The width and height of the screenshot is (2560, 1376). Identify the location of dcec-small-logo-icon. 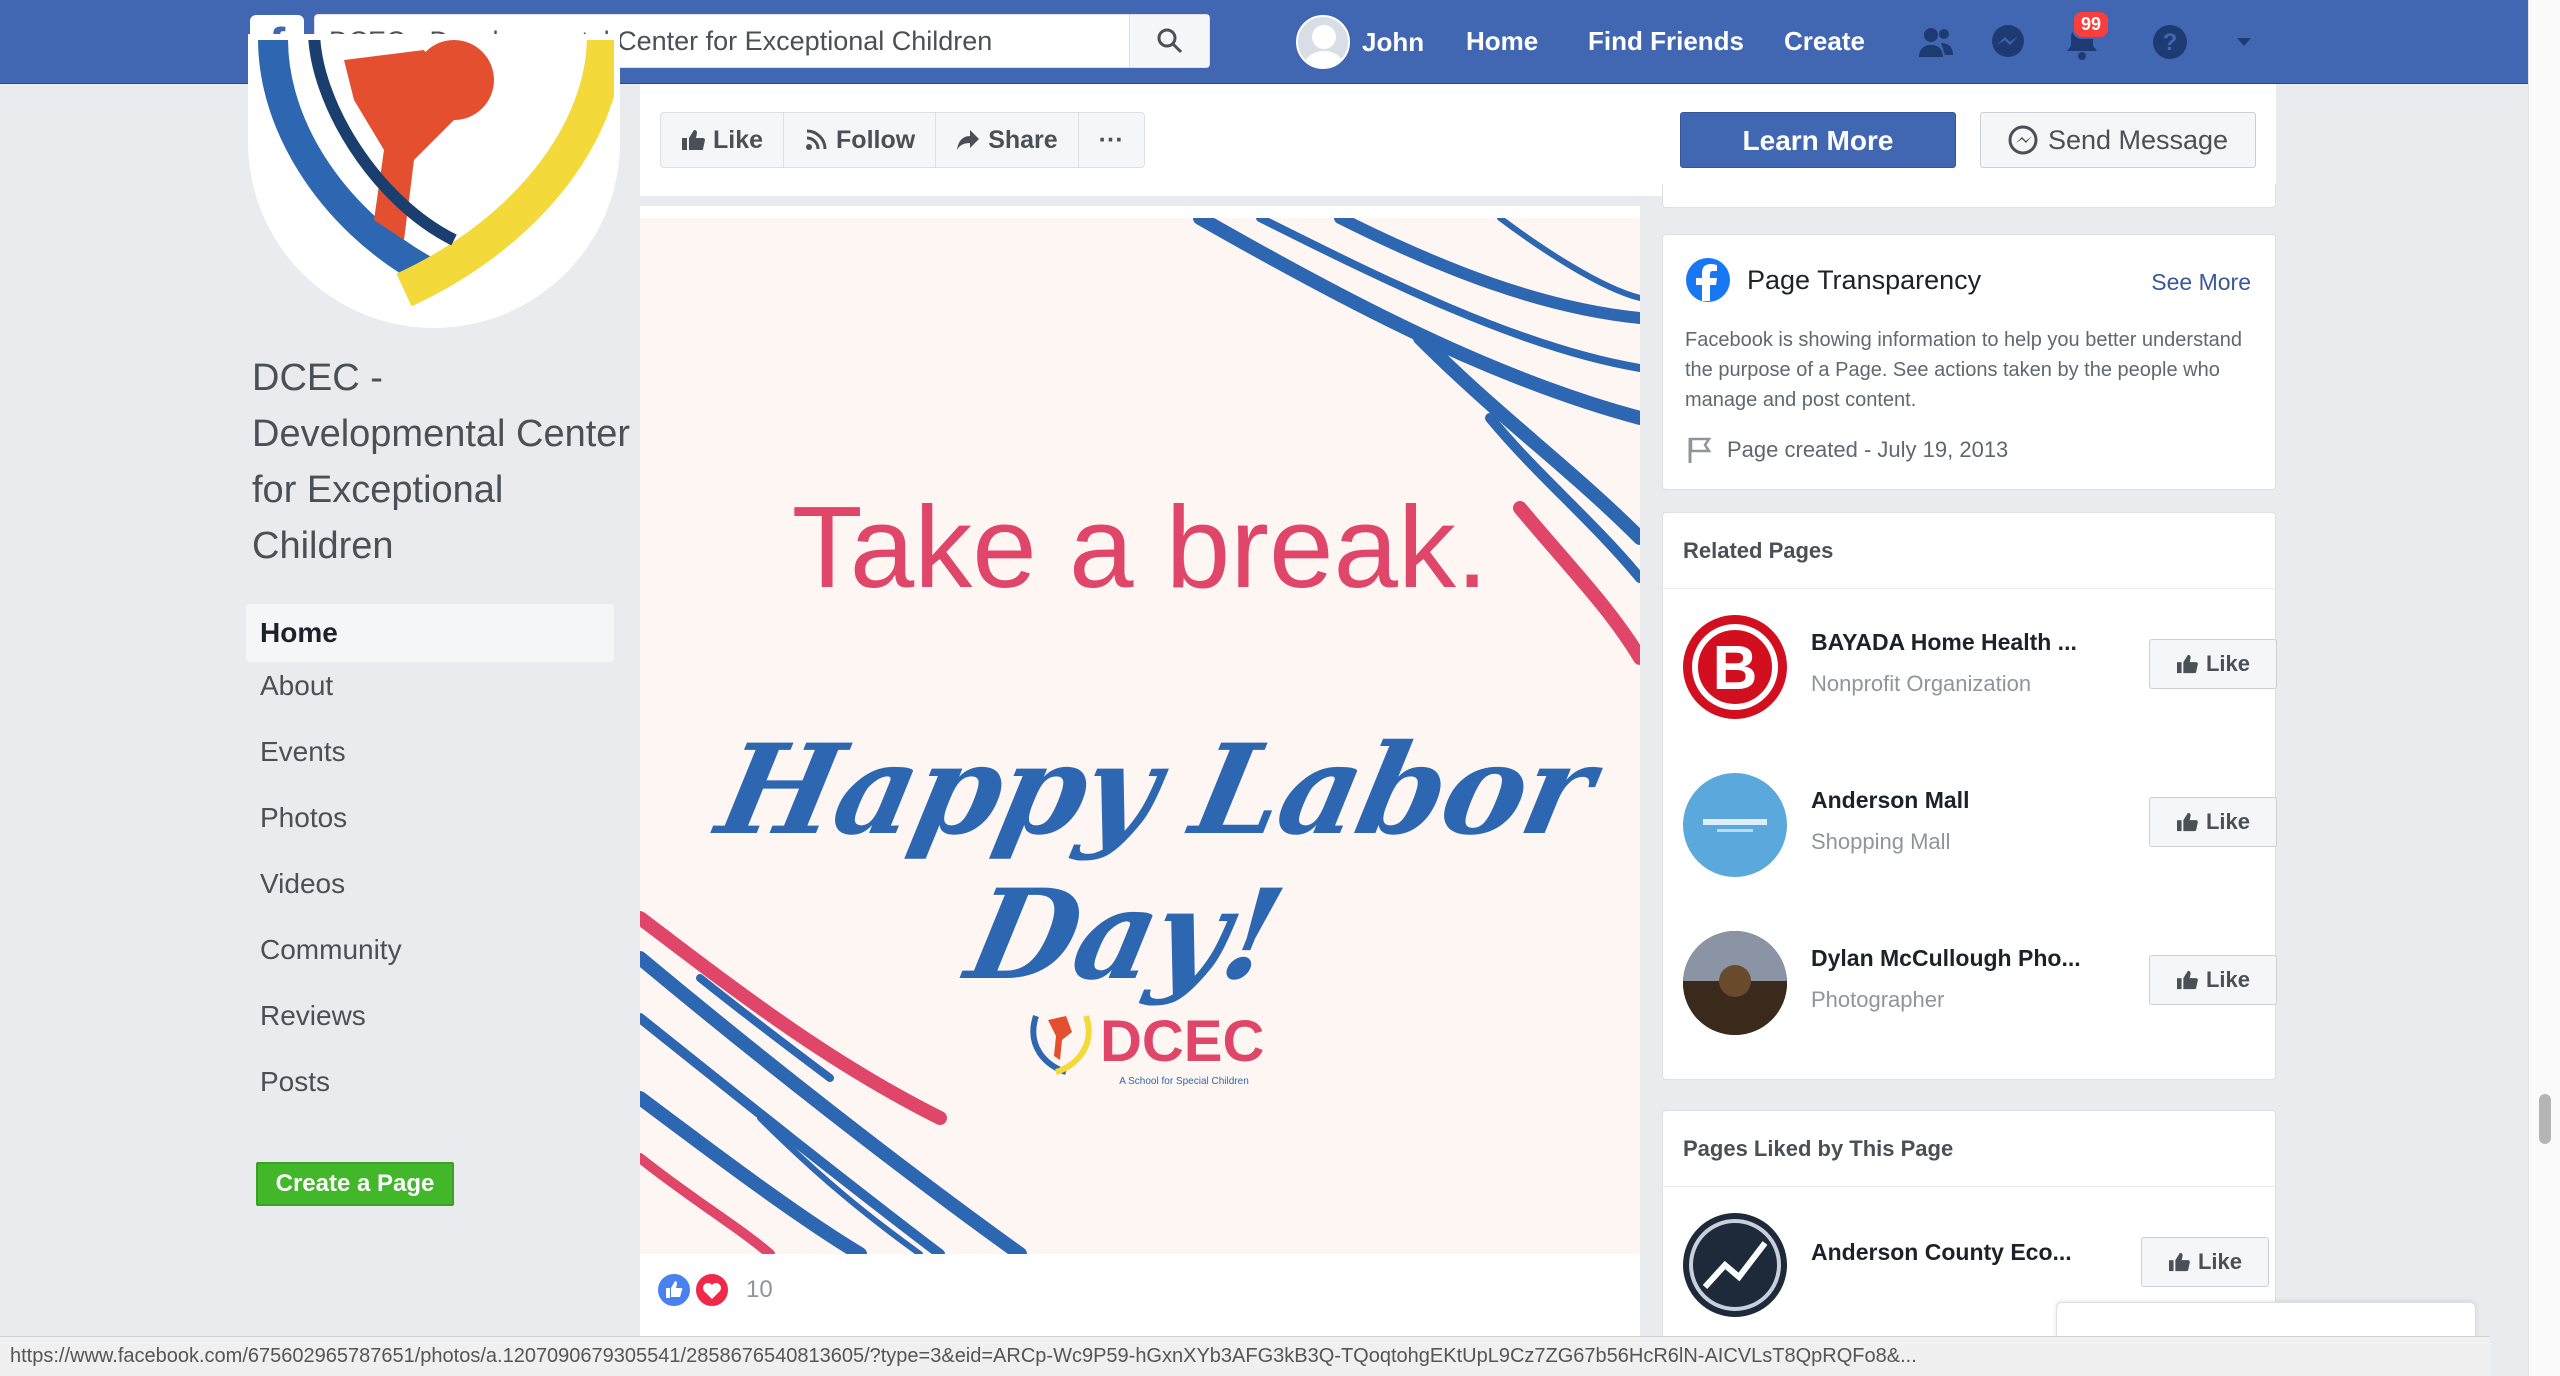
(1061, 1045).